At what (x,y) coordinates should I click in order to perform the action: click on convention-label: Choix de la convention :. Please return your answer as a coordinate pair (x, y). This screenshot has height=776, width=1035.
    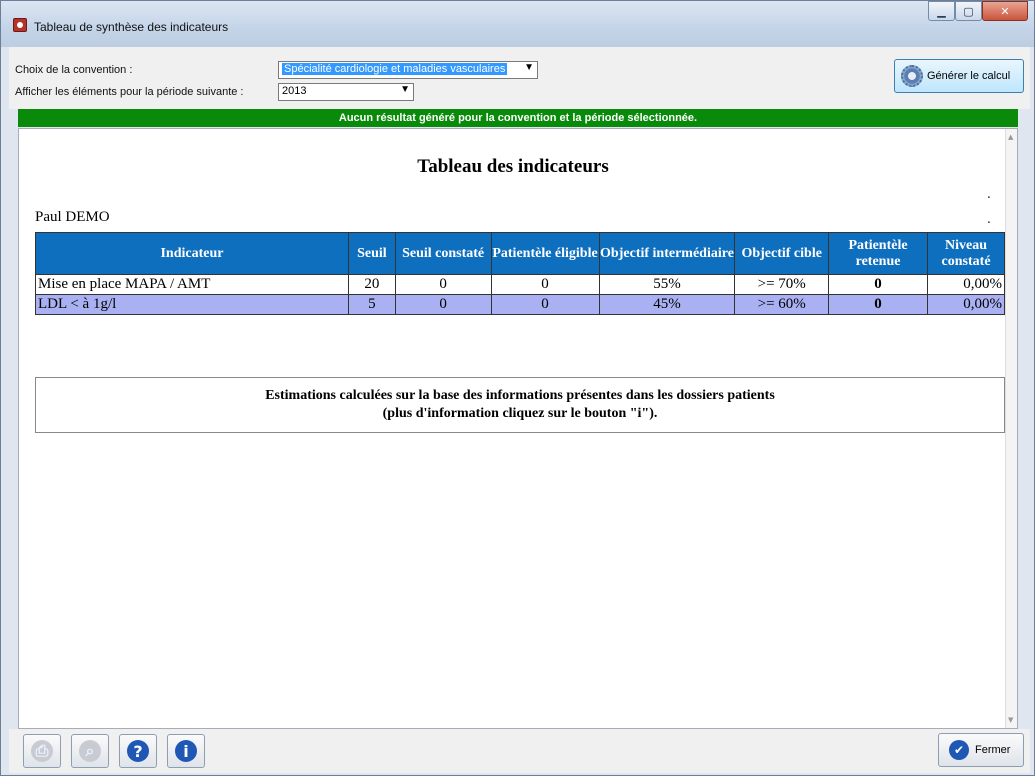
    Looking at the image, I should click on (74, 70).